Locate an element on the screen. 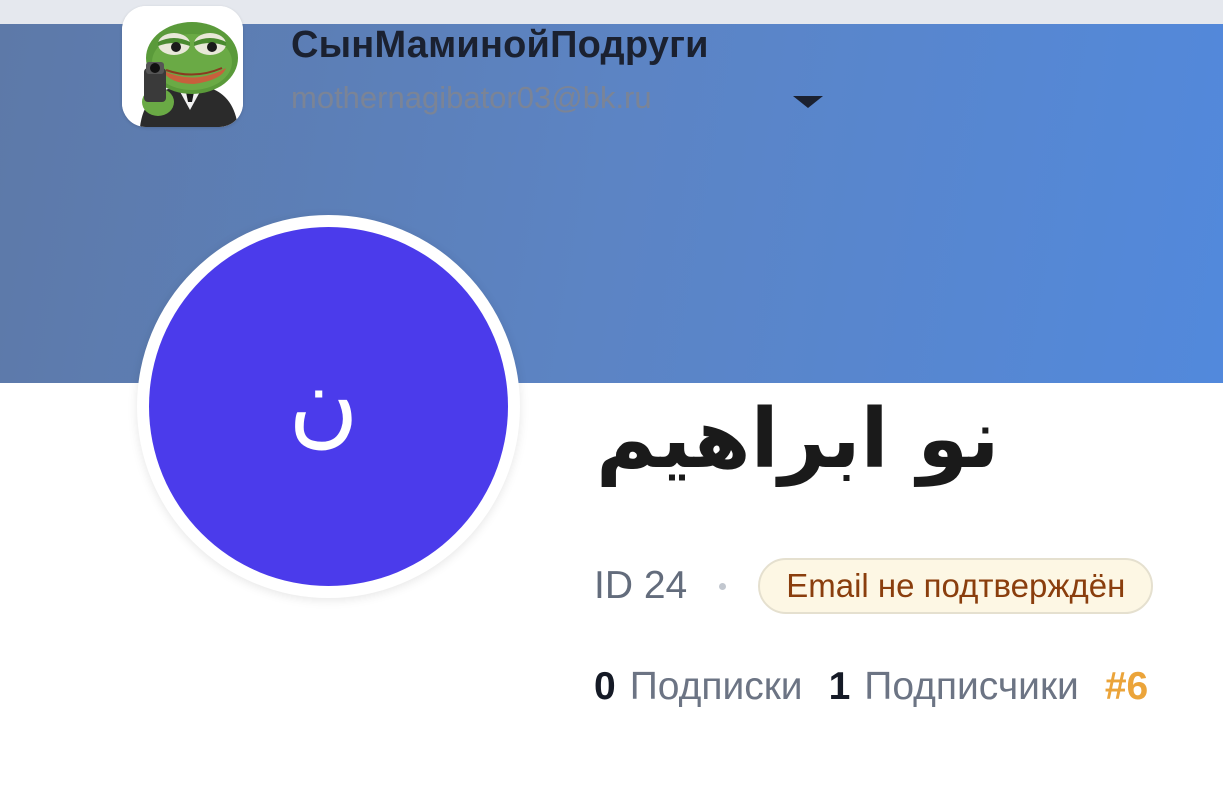 The image size is (1223, 787). email-status-badge: Email не подтверждён is located at coordinates (956, 586).